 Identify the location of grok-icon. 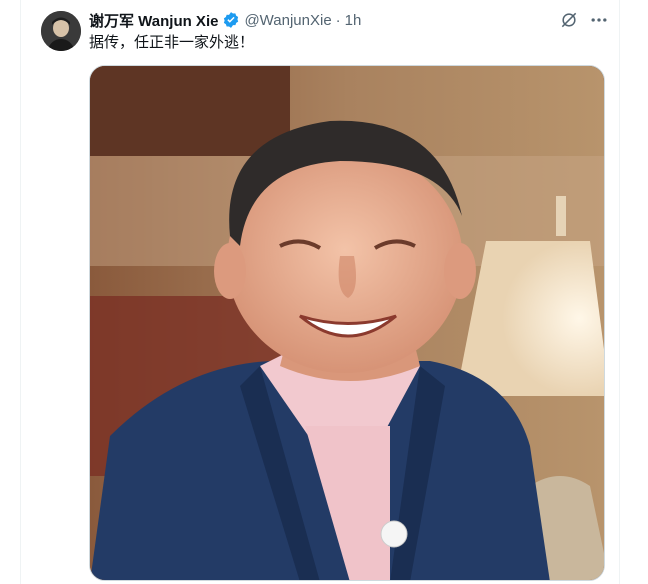
(569, 20).